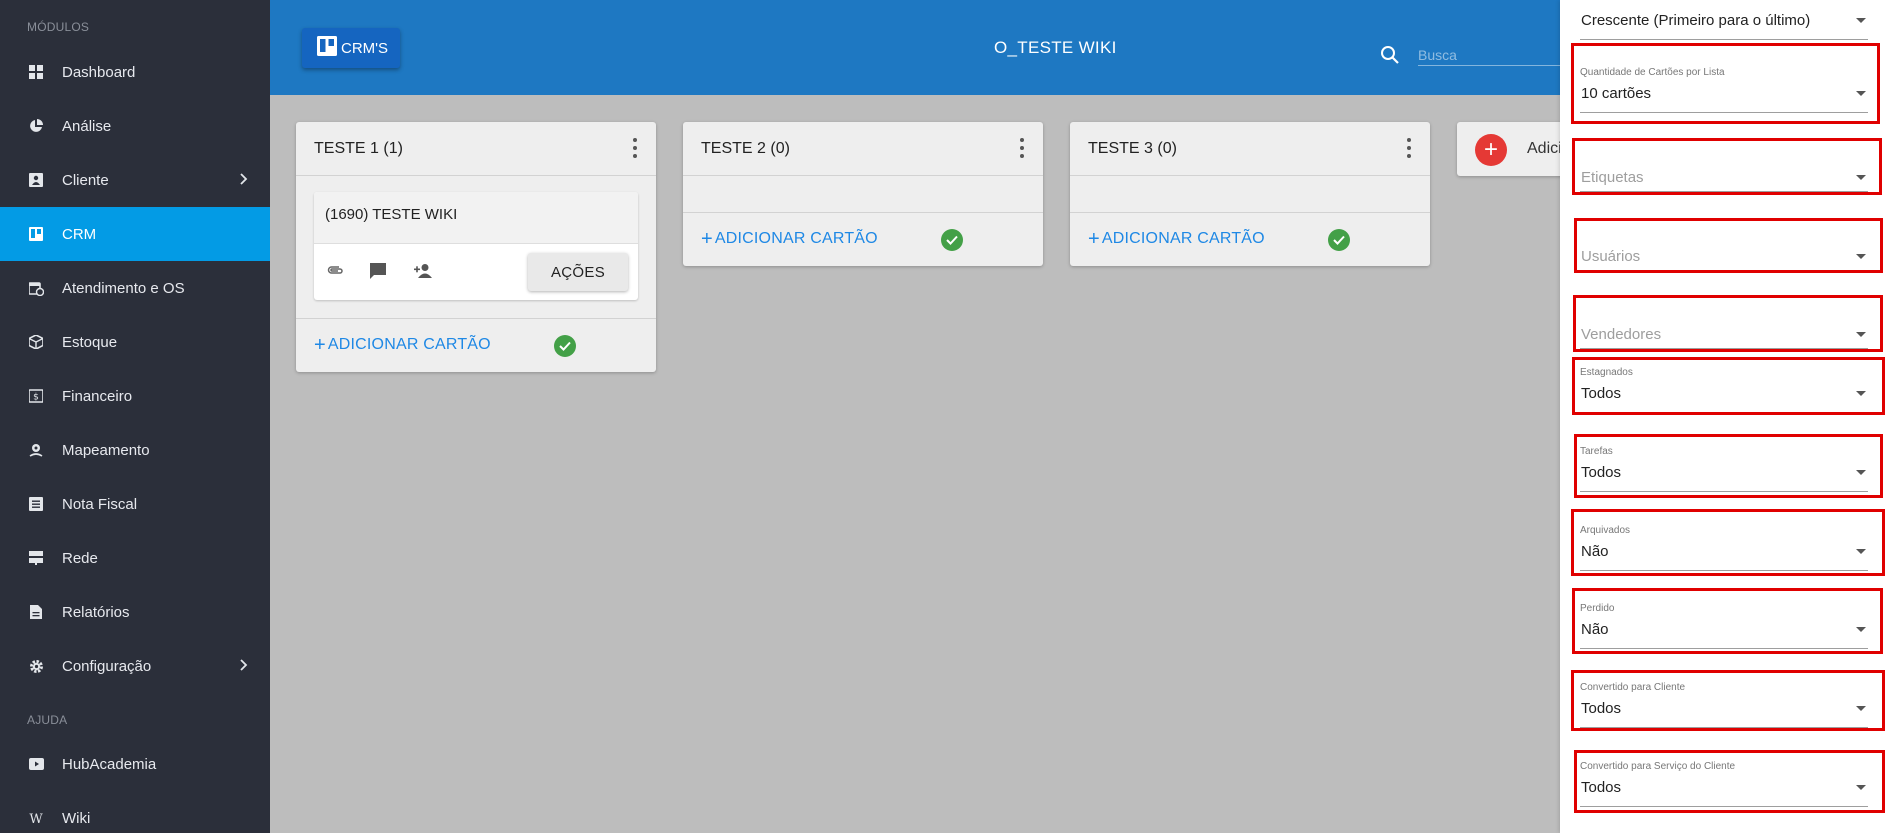 Image resolution: width=1901 pixels, height=833 pixels. What do you see at coordinates (106, 450) in the screenshot?
I see `sidebar-item-label: Mapeamento` at bounding box center [106, 450].